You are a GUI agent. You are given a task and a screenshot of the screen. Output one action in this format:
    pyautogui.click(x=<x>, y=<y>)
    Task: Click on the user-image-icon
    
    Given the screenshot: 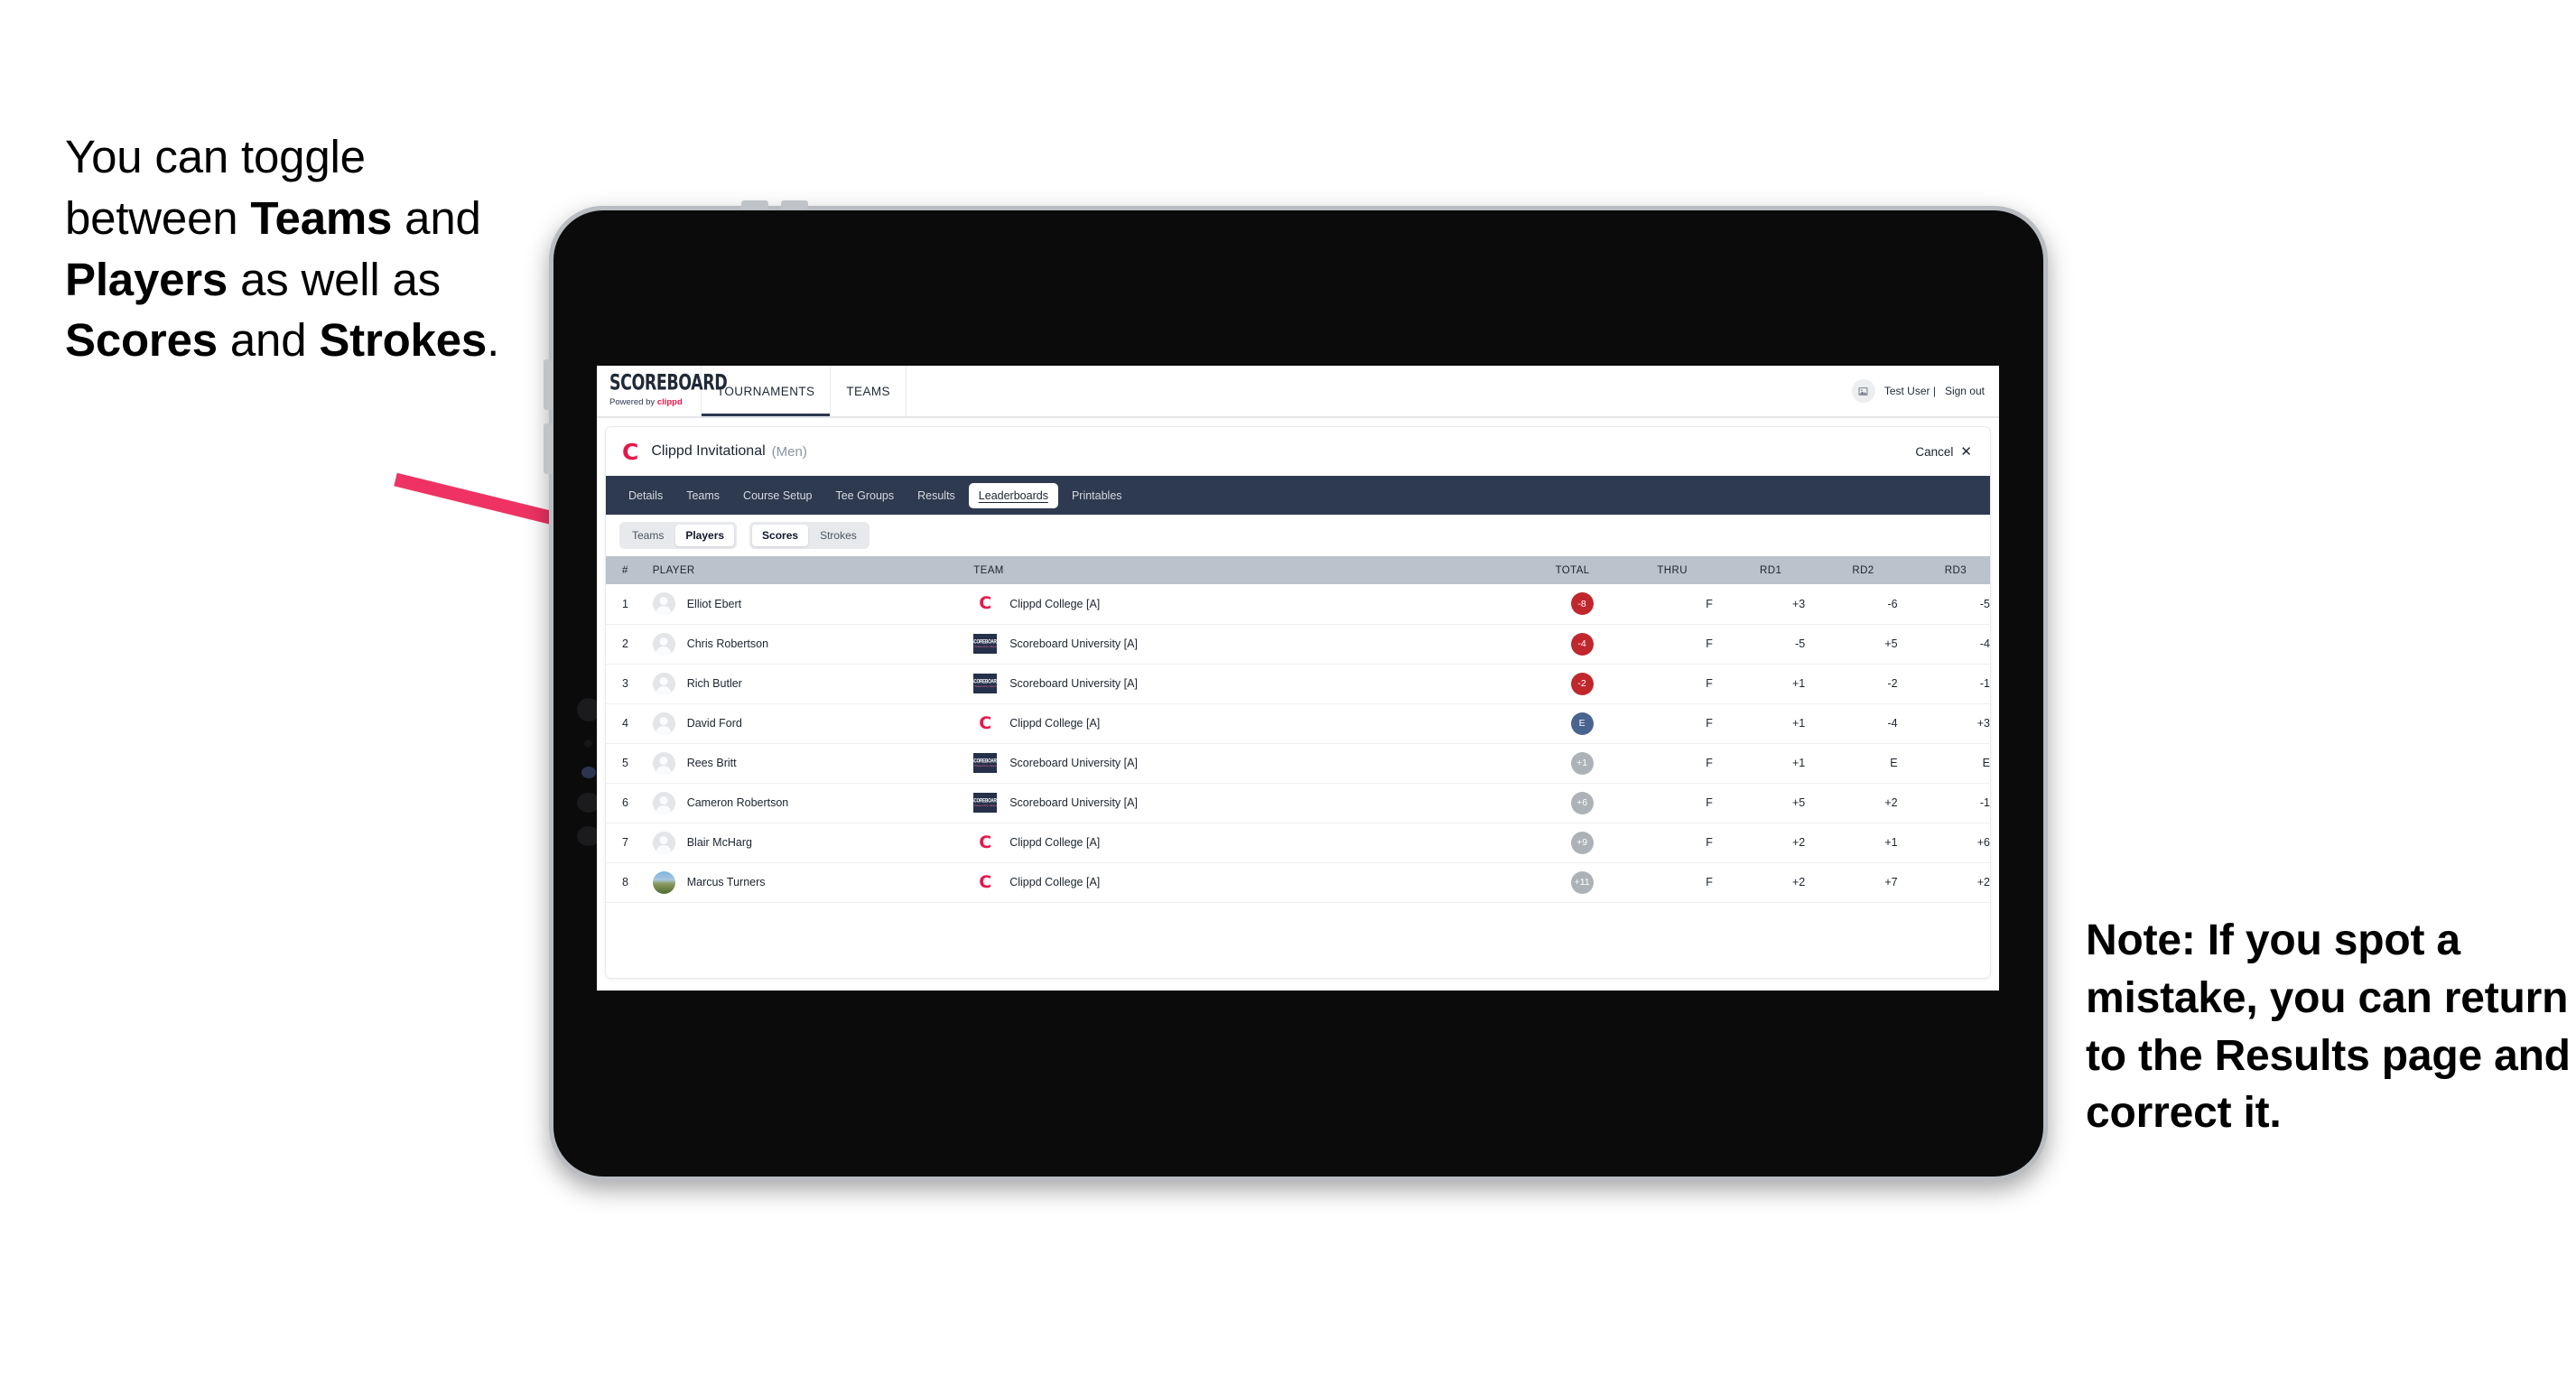 What is the action you would take?
    pyautogui.click(x=1863, y=391)
    